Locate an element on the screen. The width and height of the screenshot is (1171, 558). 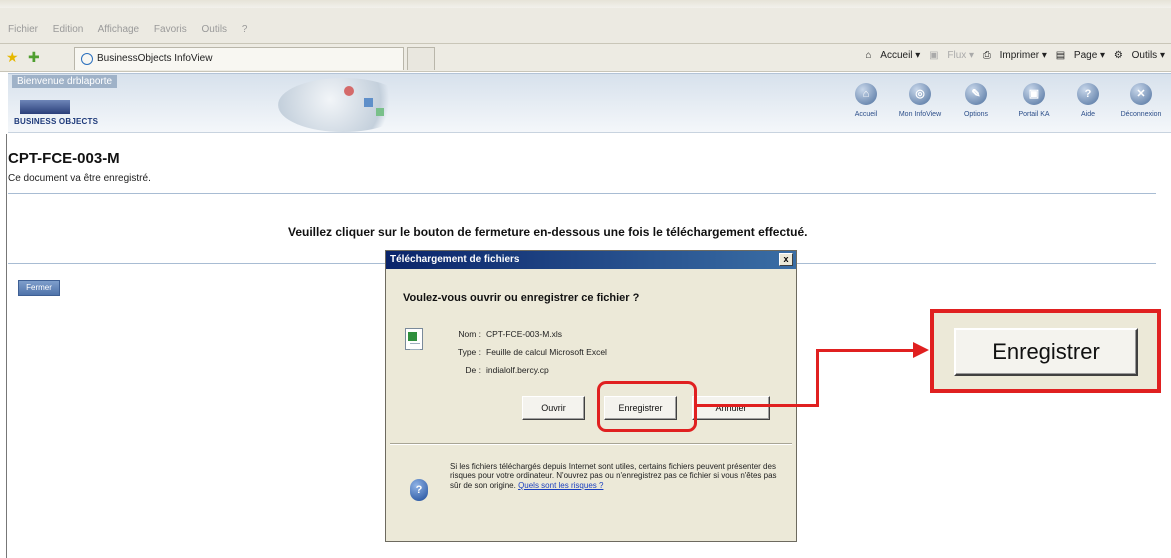
browser-tab: BusinessObjects InfoView is located at coordinates (239, 58).